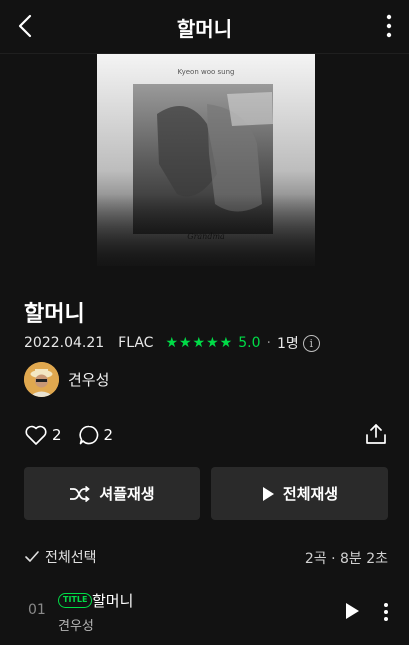 This screenshot has height=645, width=409. I want to click on checkmark-icon, so click(32, 556).